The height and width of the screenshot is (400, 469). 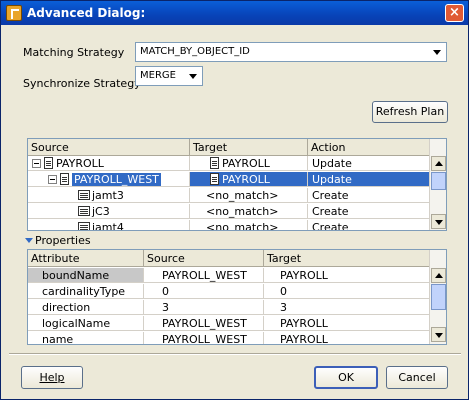 What do you see at coordinates (417, 377) in the screenshot?
I see `cancel-button: Cancel` at bounding box center [417, 377].